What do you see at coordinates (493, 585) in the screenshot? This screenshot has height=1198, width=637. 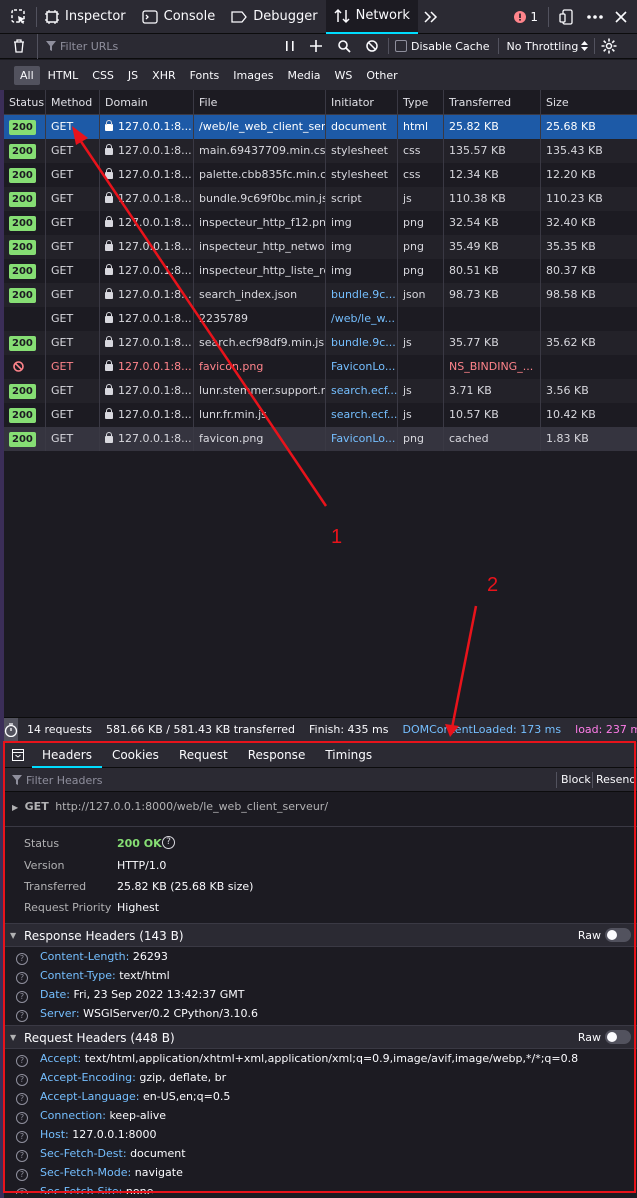 I see `annotation-label-2: 2` at bounding box center [493, 585].